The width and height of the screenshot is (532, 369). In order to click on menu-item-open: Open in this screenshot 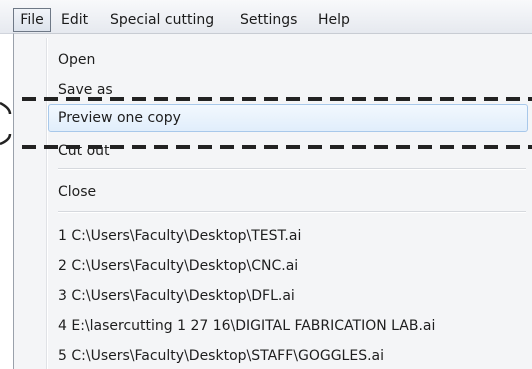, I will do `click(76, 60)`.